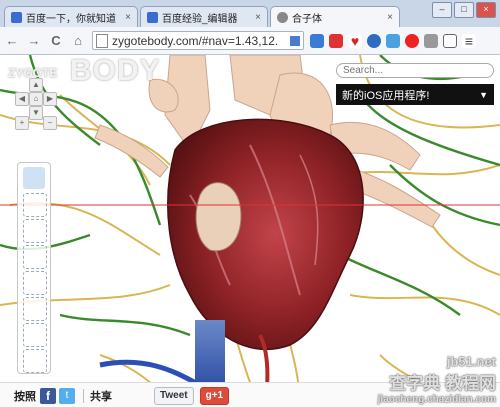 The width and height of the screenshot is (500, 407). What do you see at coordinates (431, 40) in the screenshot?
I see `print-icon` at bounding box center [431, 40].